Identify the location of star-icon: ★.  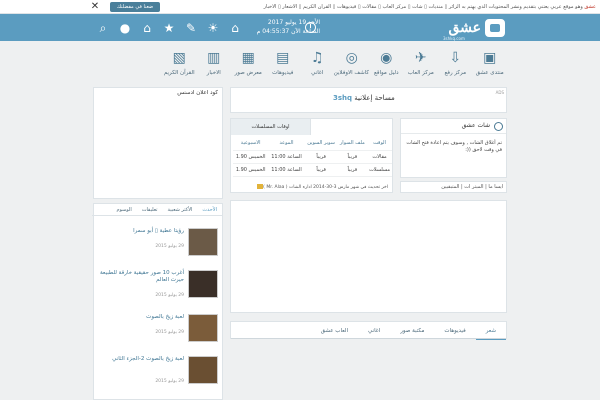
(169, 28).